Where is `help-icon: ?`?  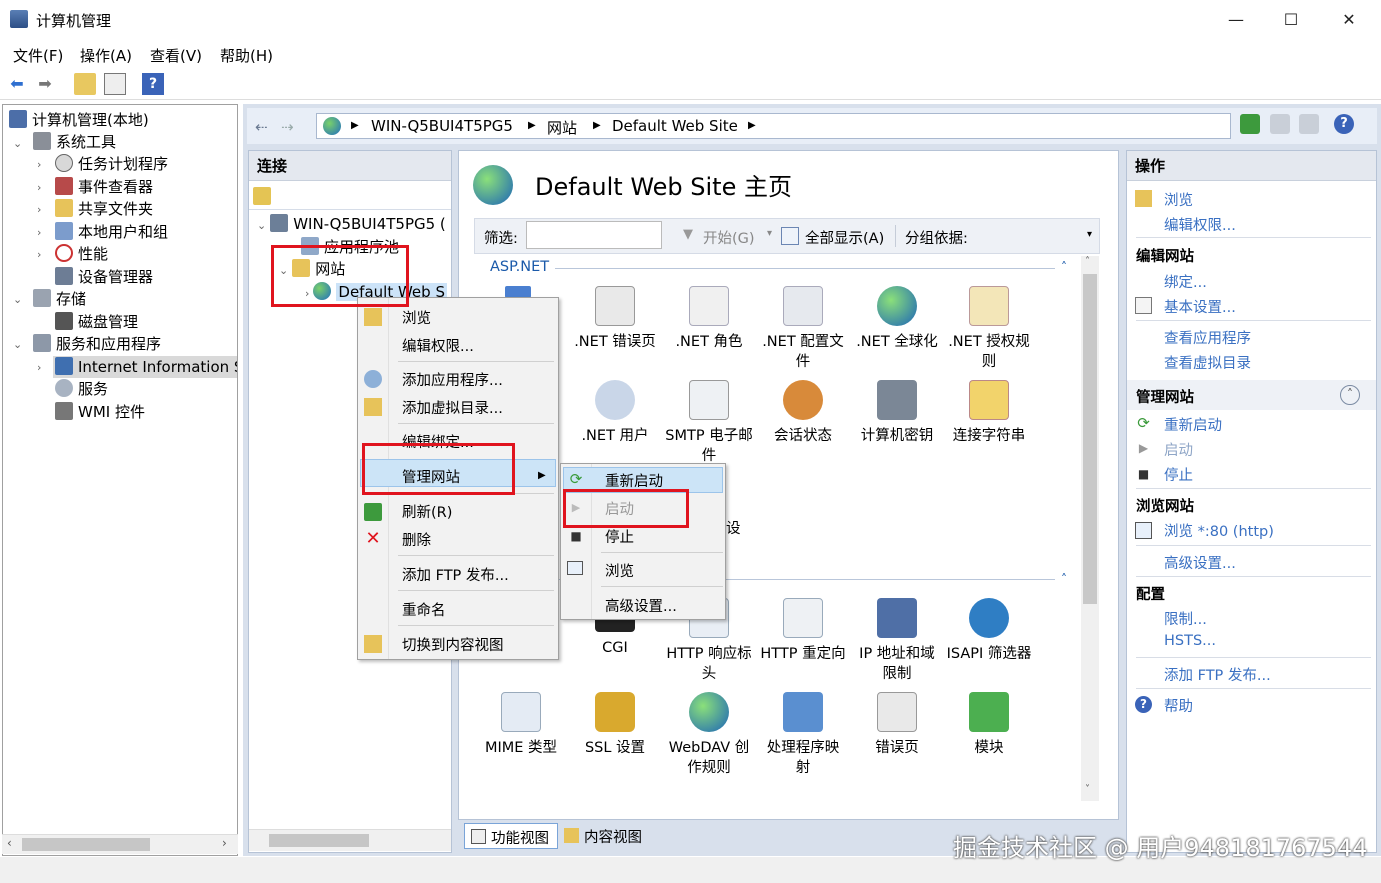
help-icon: ? is located at coordinates (1344, 124).